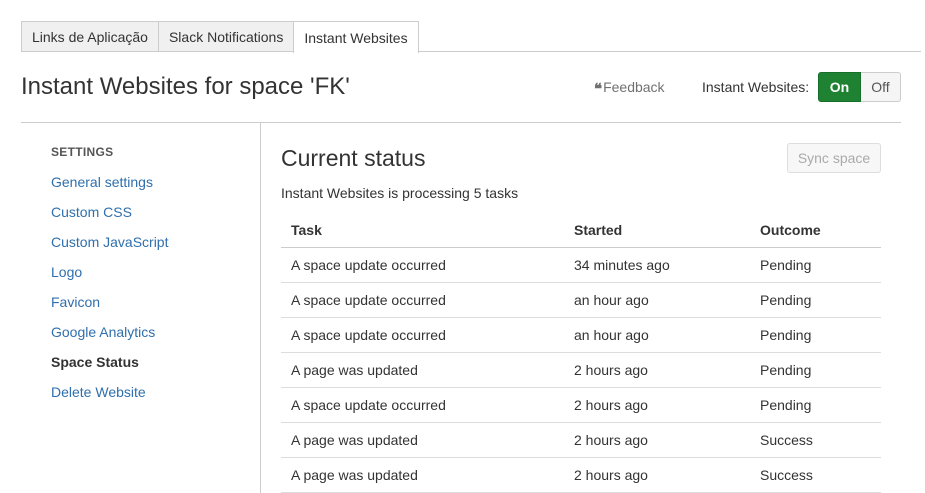 The width and height of the screenshot is (925, 493). What do you see at coordinates (151, 302) in the screenshot?
I see `sidebar-item-favicon: Favicon` at bounding box center [151, 302].